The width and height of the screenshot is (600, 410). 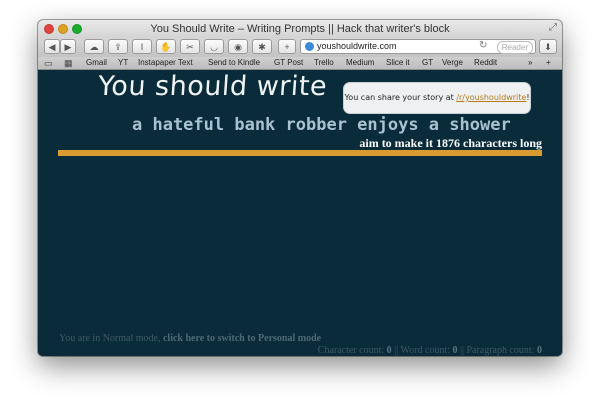 I want to click on scissors-button: ✂, so click(x=190, y=46).